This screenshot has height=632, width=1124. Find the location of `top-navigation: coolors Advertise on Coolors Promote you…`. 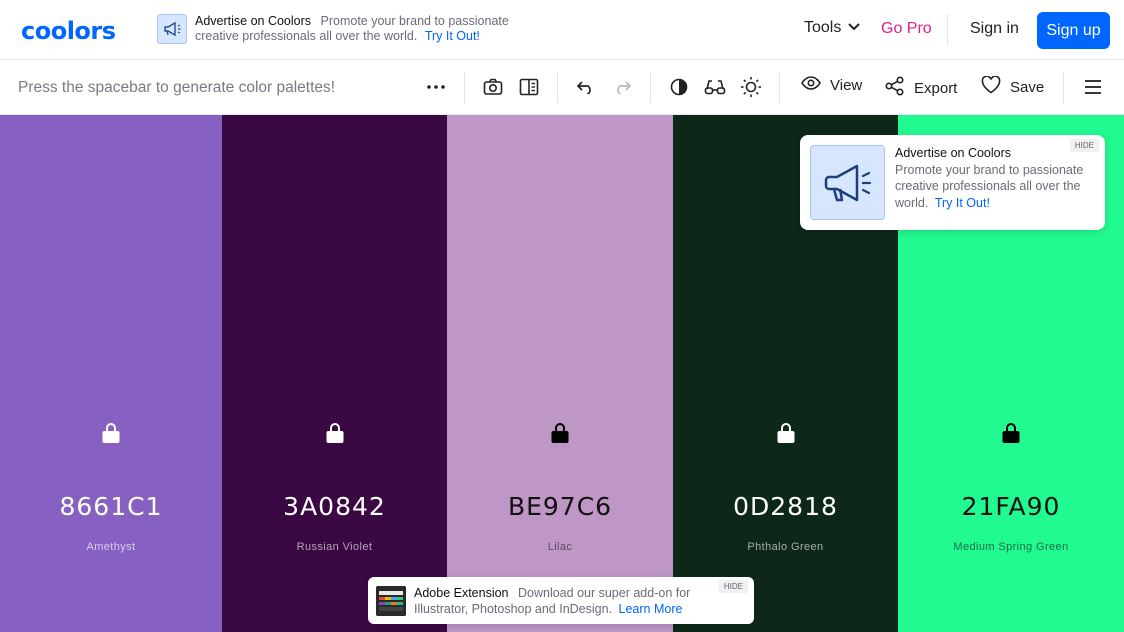

top-navigation: coolors Advertise on Coolors Promote you… is located at coordinates (562, 30).